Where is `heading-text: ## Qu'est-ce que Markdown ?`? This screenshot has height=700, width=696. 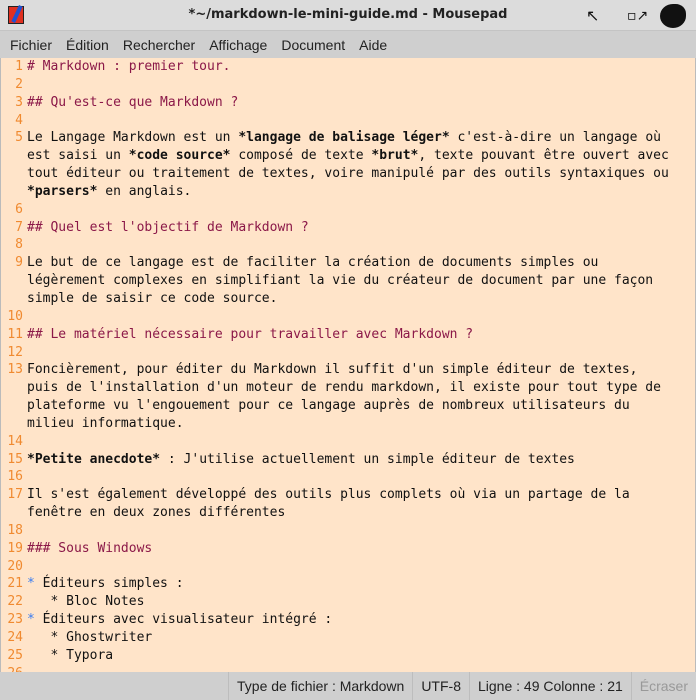 heading-text: ## Qu'est-ce que Markdown ? is located at coordinates (133, 102).